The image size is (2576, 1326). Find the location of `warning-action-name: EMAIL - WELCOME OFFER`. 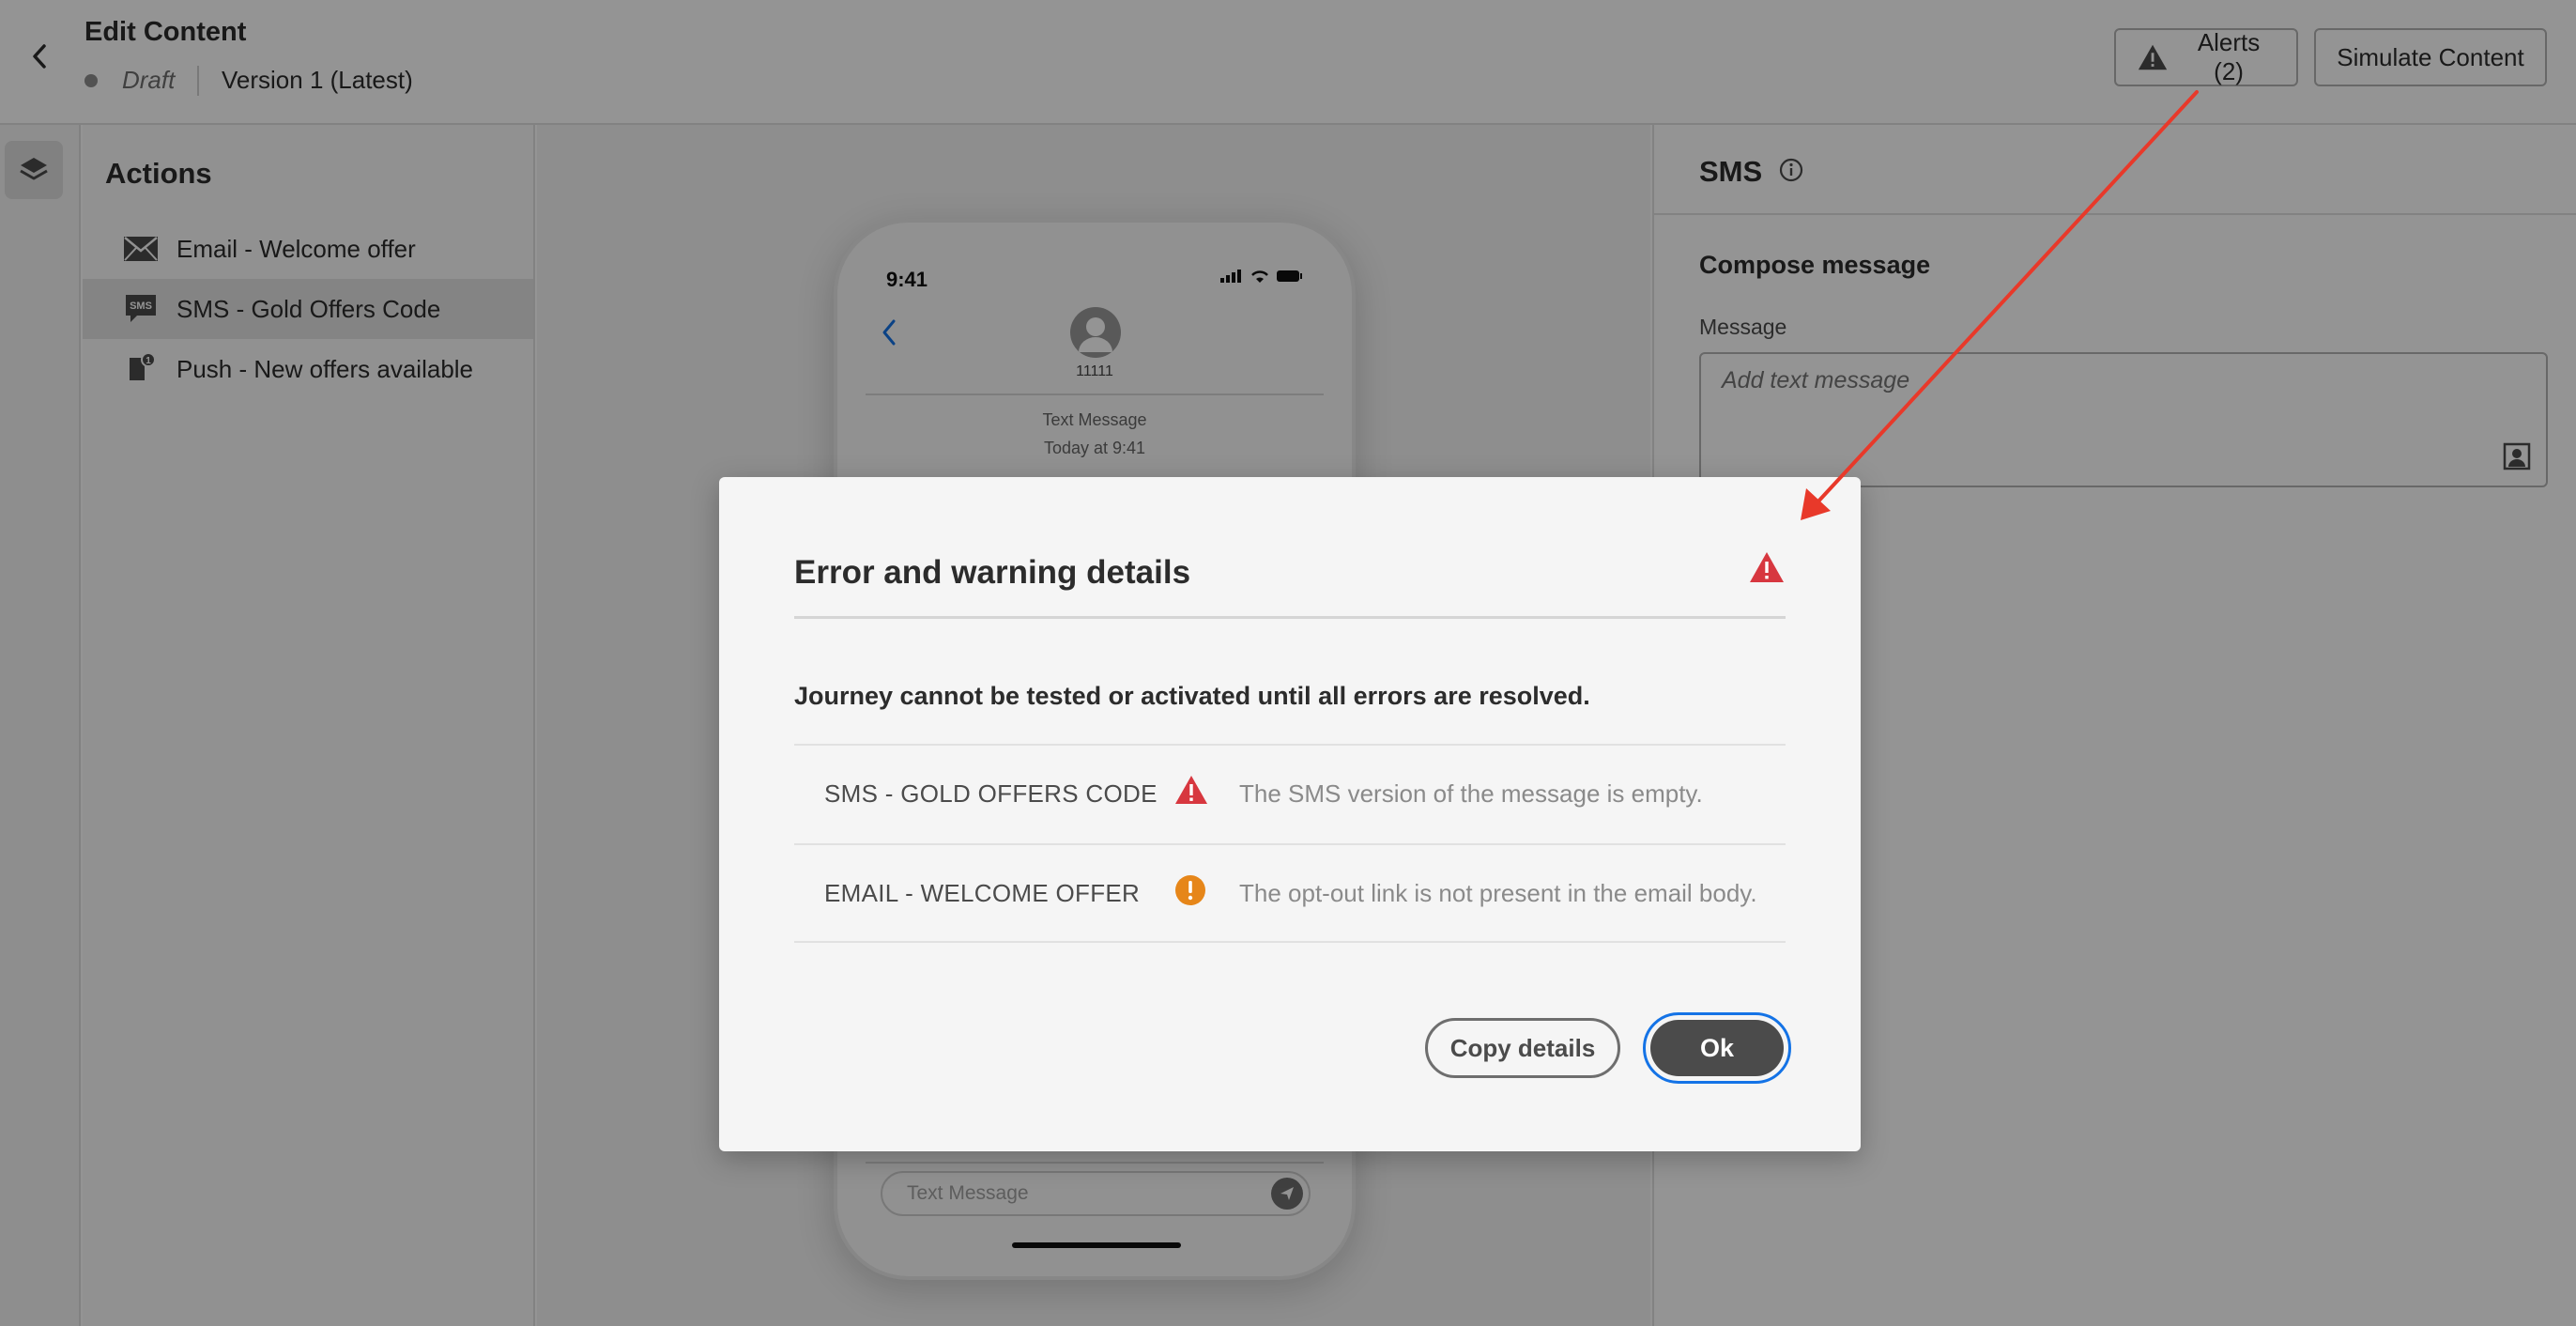

warning-action-name: EMAIL - WELCOME OFFER is located at coordinates (982, 893).